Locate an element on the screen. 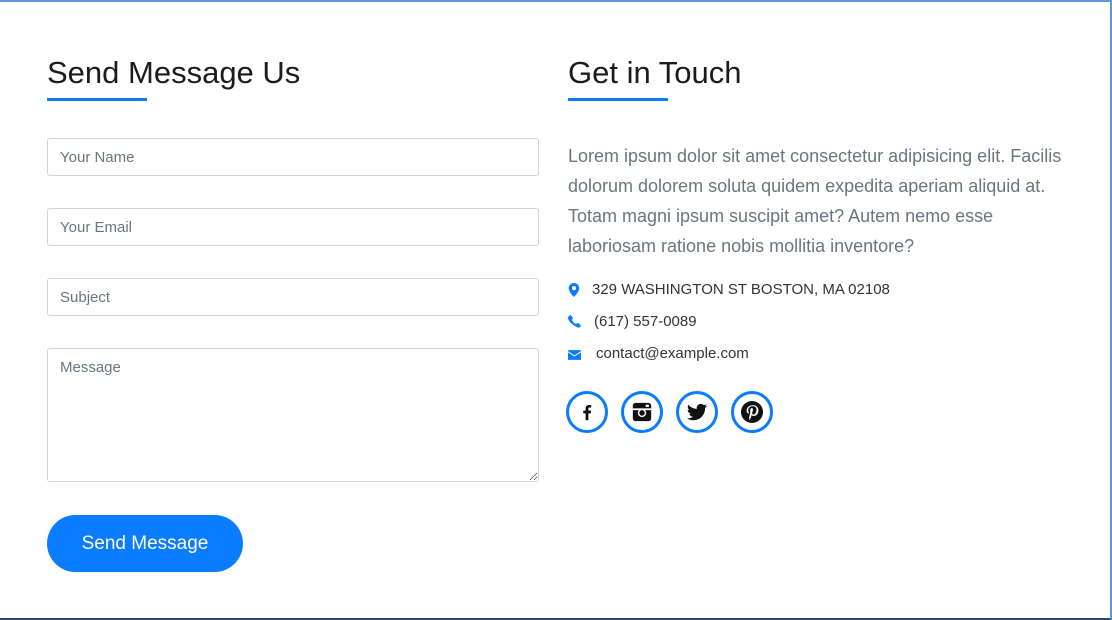 This screenshot has width=1112, height=620. message-textarea is located at coordinates (293, 415).